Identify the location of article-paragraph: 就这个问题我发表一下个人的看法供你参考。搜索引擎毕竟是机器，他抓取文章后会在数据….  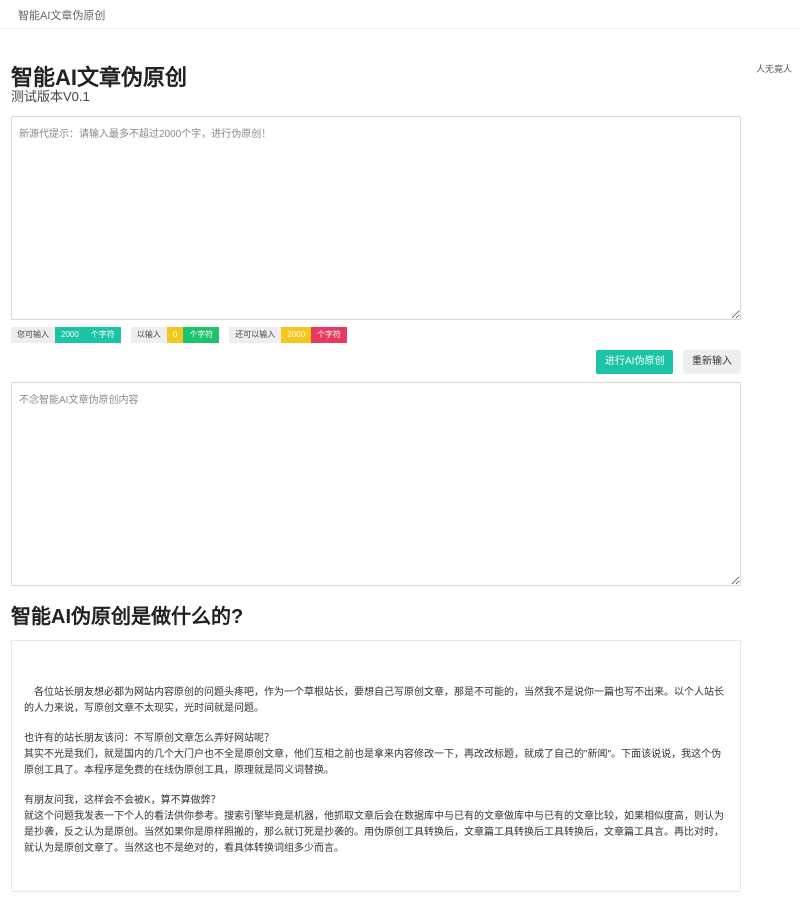
(374, 832).